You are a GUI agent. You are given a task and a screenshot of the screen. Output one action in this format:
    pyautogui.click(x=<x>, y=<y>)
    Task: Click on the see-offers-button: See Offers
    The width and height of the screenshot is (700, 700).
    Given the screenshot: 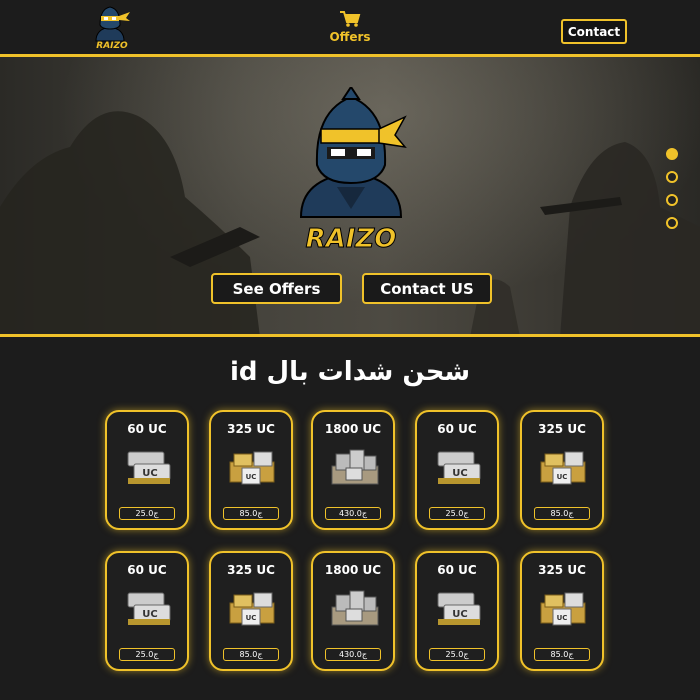 What is the action you would take?
    pyautogui.click(x=276, y=288)
    